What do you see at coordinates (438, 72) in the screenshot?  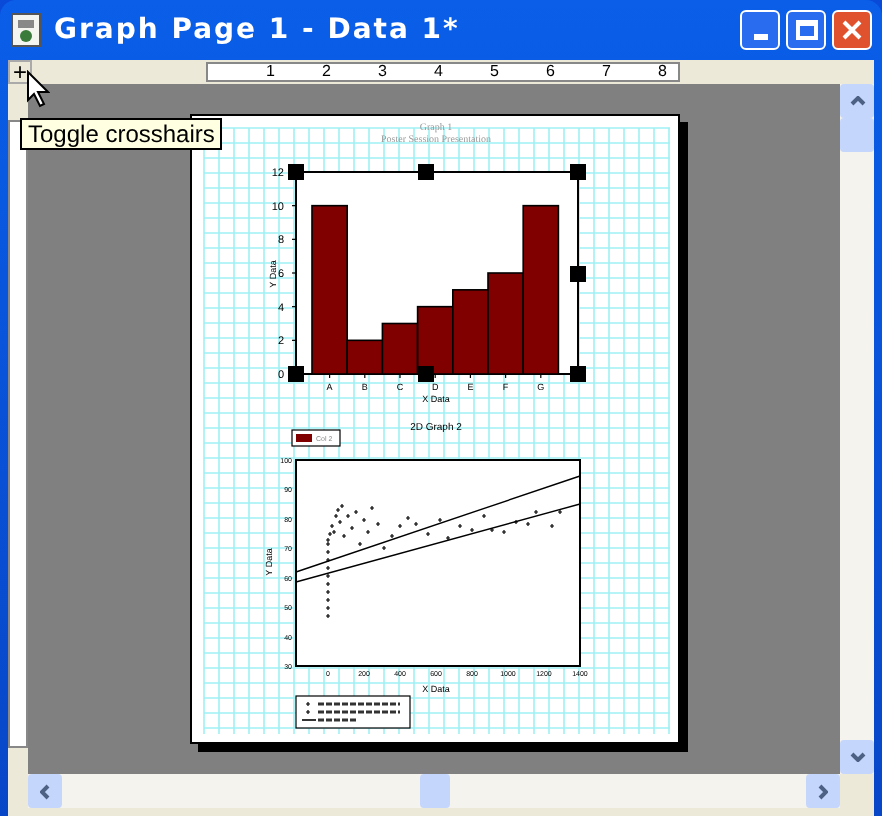 I see `ruler-number: 4` at bounding box center [438, 72].